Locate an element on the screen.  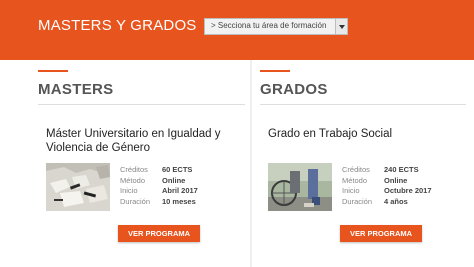
detail-value: 10 meses is located at coordinates (179, 201).